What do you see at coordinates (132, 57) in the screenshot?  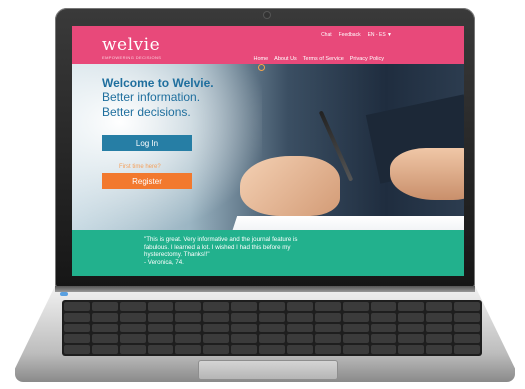 I see `logo-tagline: EMPOWERING DECISIONS` at bounding box center [132, 57].